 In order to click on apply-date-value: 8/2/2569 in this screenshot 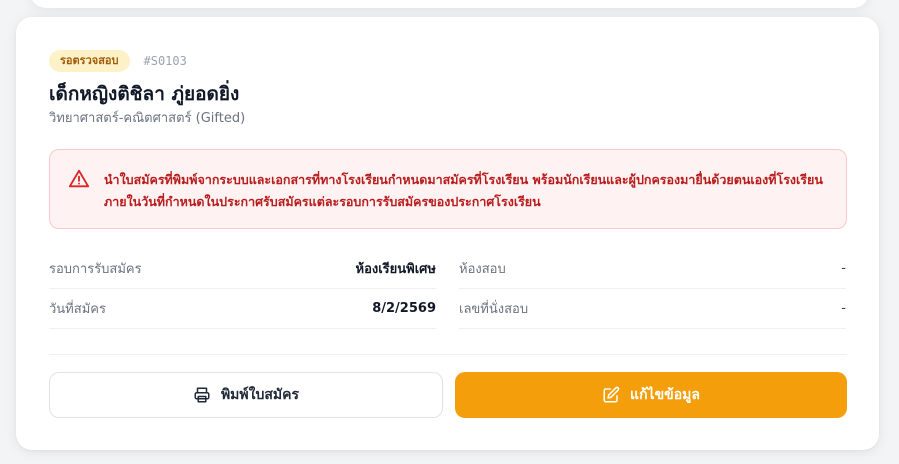, I will do `click(404, 308)`.